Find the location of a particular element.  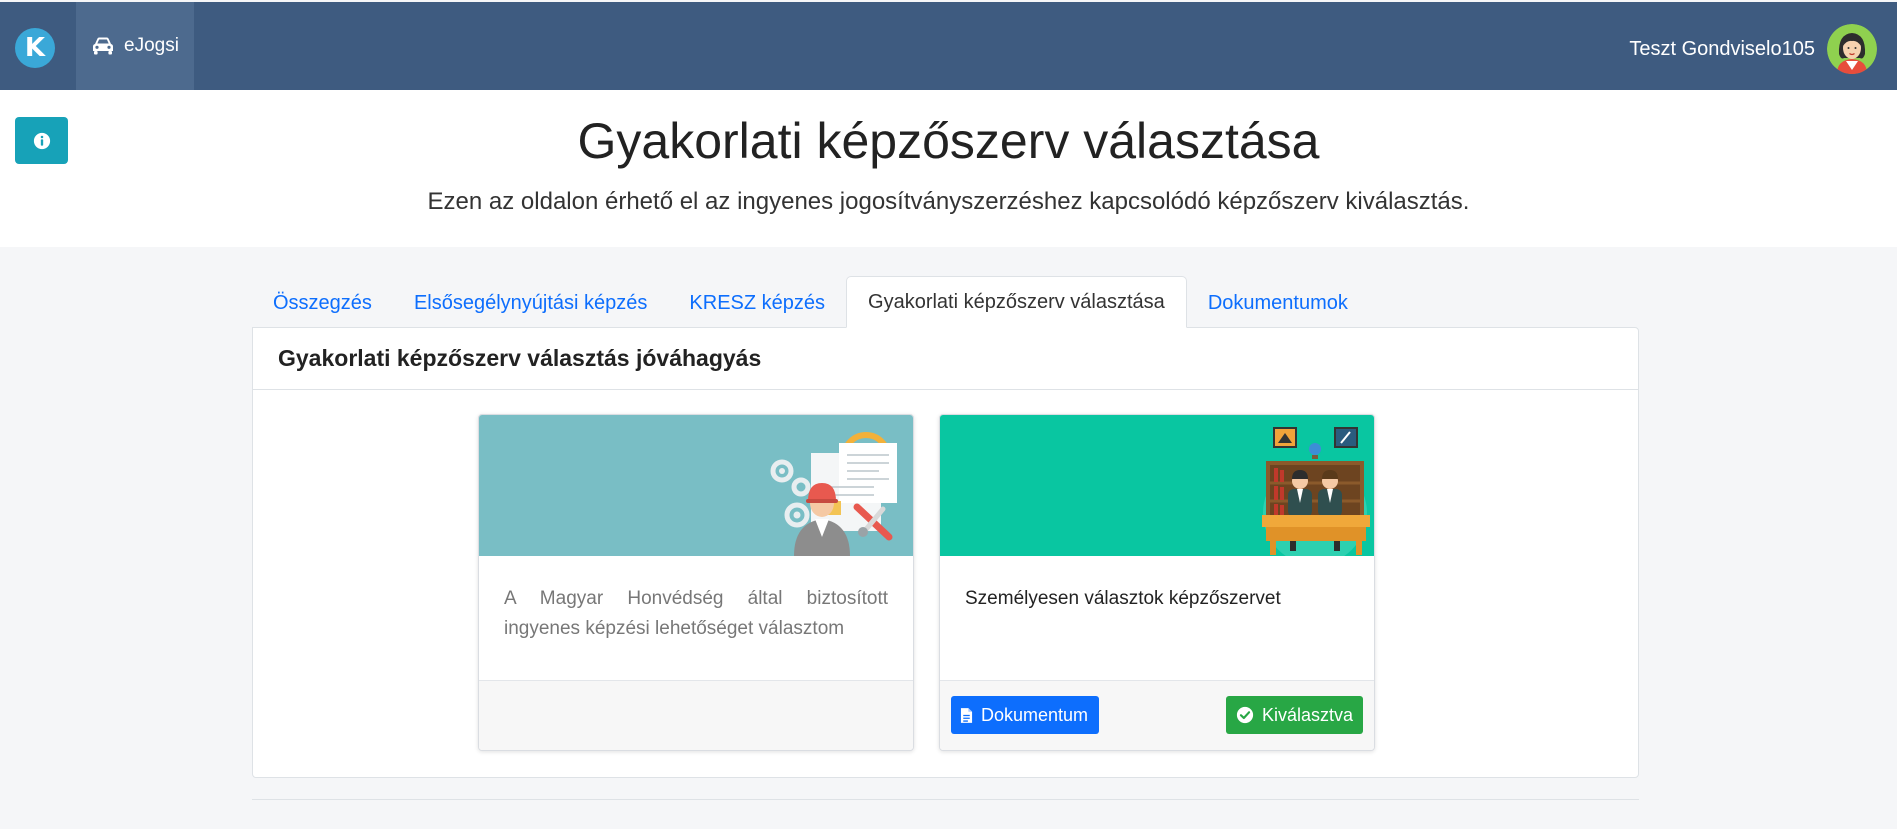

option-text: Személyesen választok képzőszervet is located at coordinates (1123, 598).